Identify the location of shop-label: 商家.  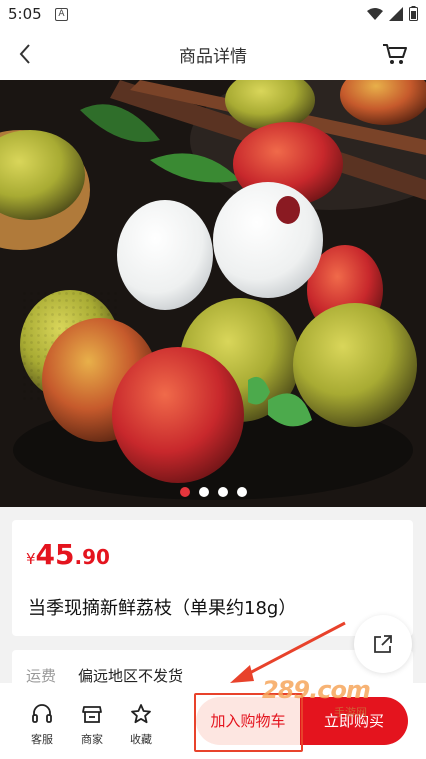
(92, 739).